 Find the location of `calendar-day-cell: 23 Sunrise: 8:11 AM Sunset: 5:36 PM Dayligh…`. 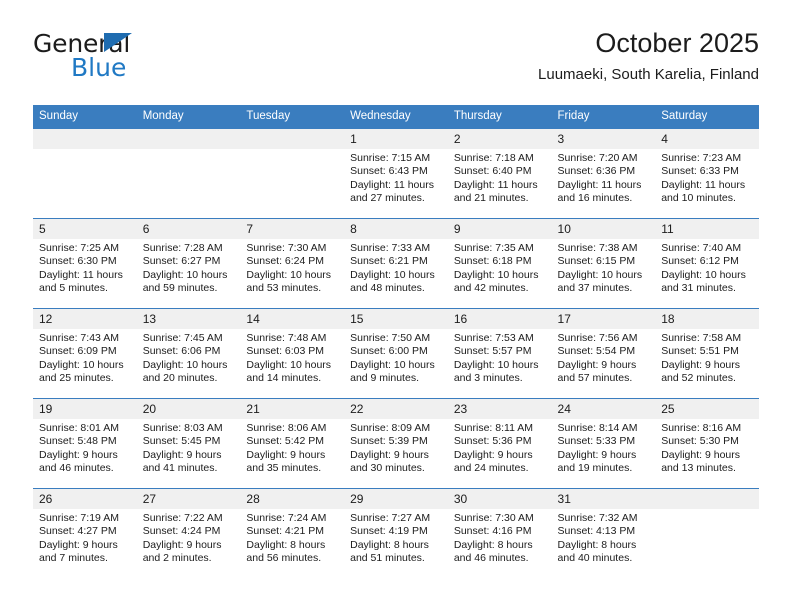

calendar-day-cell: 23 Sunrise: 8:11 AM Sunset: 5:36 PM Dayligh… is located at coordinates (499, 443).